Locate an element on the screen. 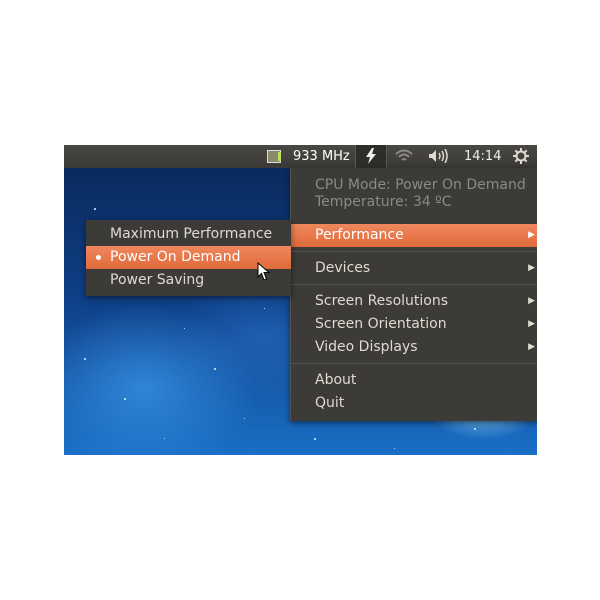 Image resolution: width=600 pixels, height=600 pixels. menu-item-label: Screen Resolutions is located at coordinates (382, 301).